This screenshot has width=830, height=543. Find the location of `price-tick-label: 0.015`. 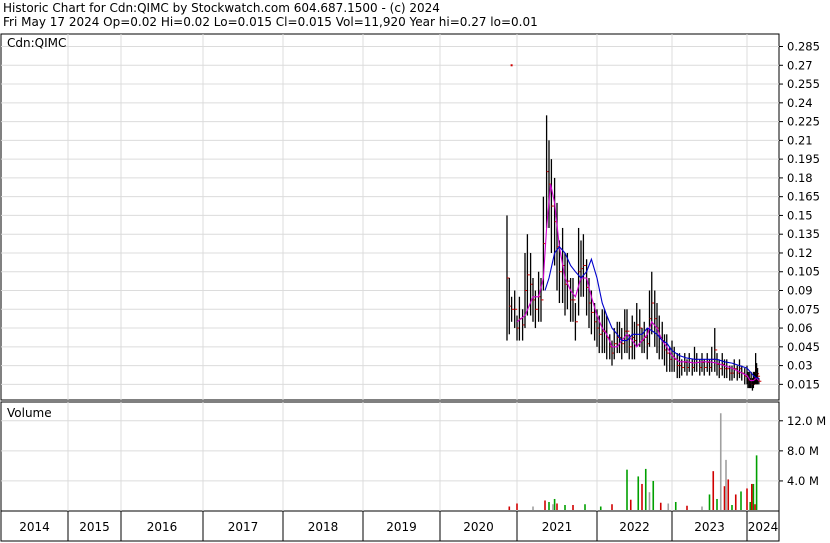

price-tick-label: 0.015 is located at coordinates (803, 384).